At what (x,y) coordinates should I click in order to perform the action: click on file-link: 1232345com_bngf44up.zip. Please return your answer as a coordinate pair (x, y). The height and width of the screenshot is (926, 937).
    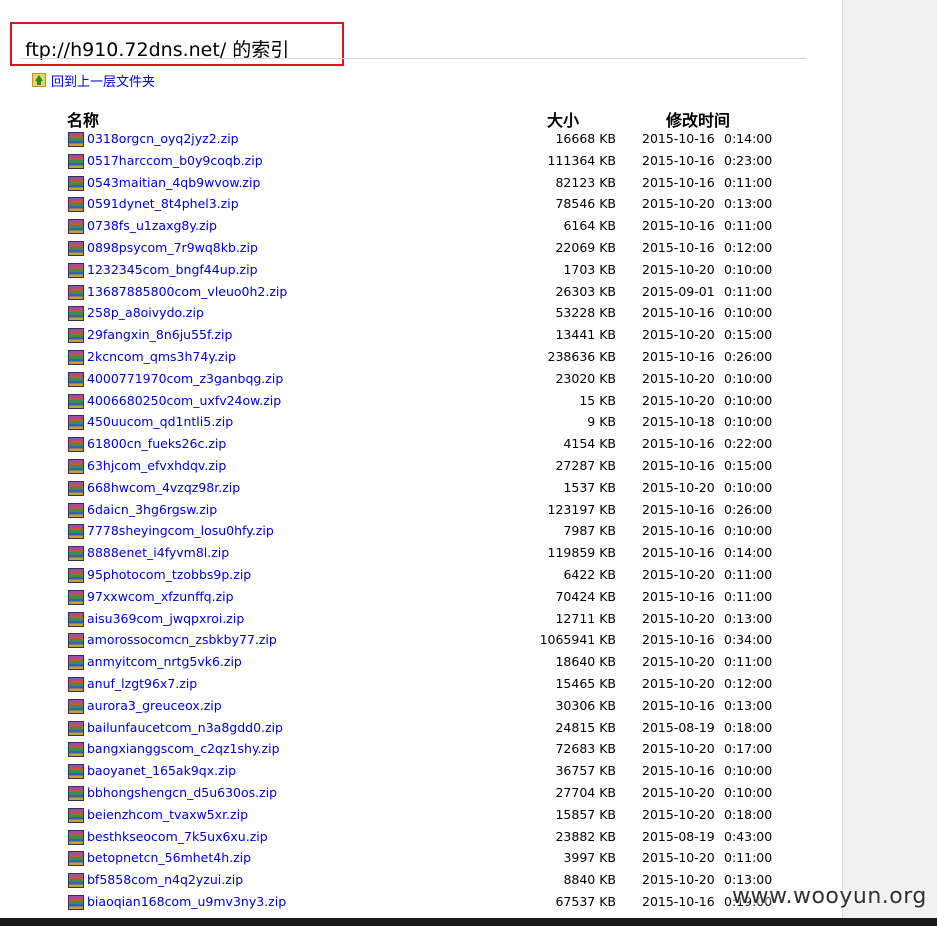
    Looking at the image, I should click on (172, 269).